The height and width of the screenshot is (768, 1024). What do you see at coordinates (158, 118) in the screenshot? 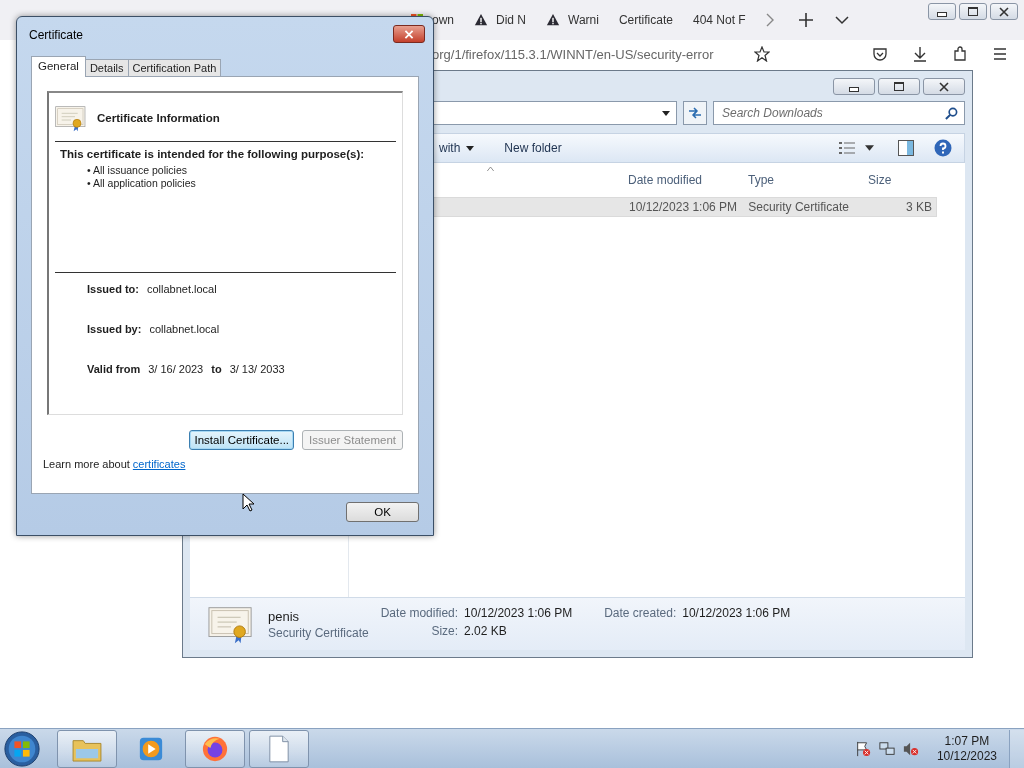
I see `section-heading: Certificate Information` at bounding box center [158, 118].